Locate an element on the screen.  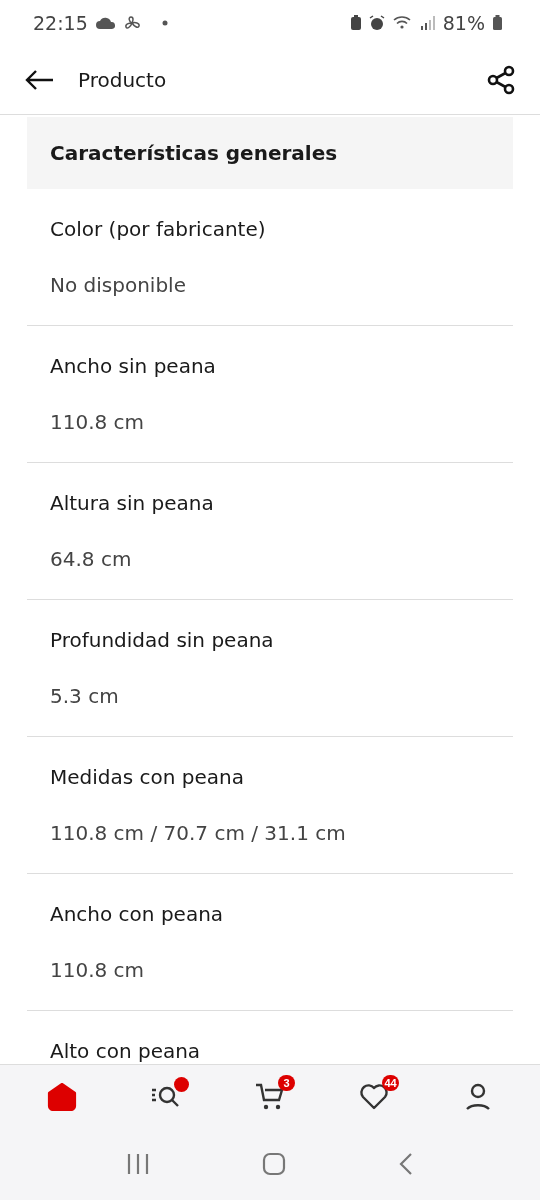
wishlist-tab: 44 is located at coordinates (374, 1096).